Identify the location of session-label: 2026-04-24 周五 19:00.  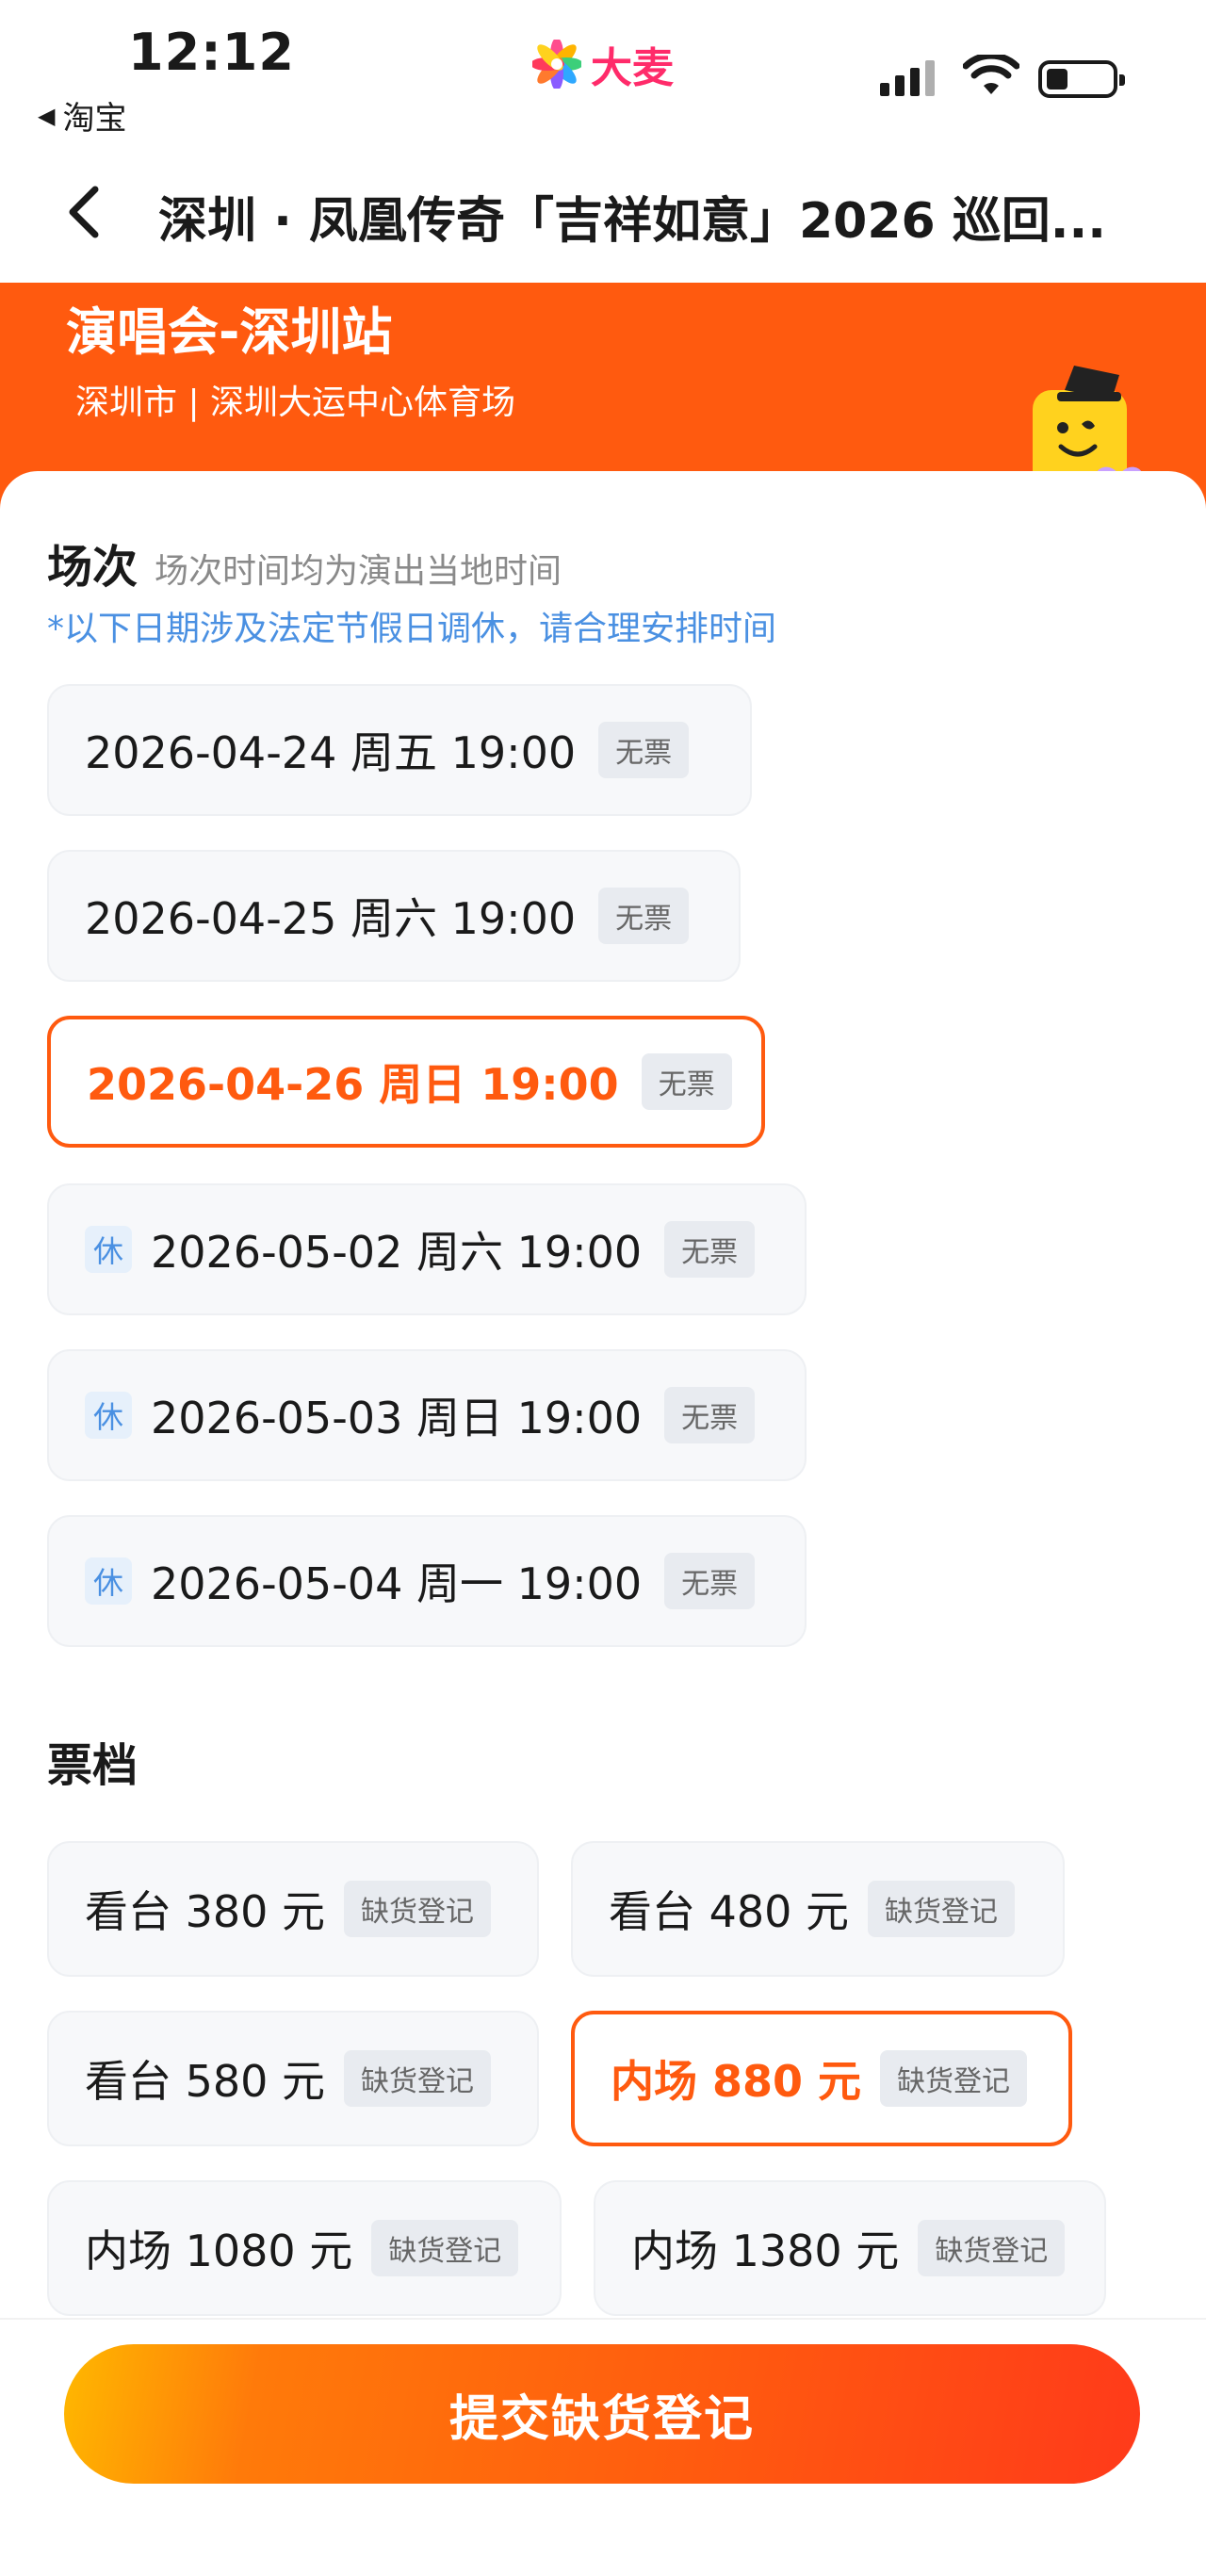
(331, 752).